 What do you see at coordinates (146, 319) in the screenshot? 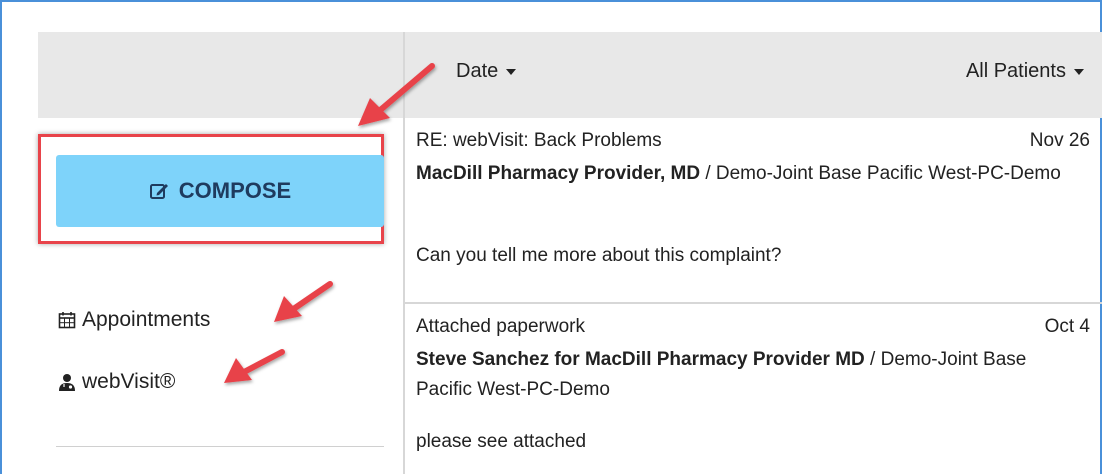
I see `sidebar-item-label: Appointments` at bounding box center [146, 319].